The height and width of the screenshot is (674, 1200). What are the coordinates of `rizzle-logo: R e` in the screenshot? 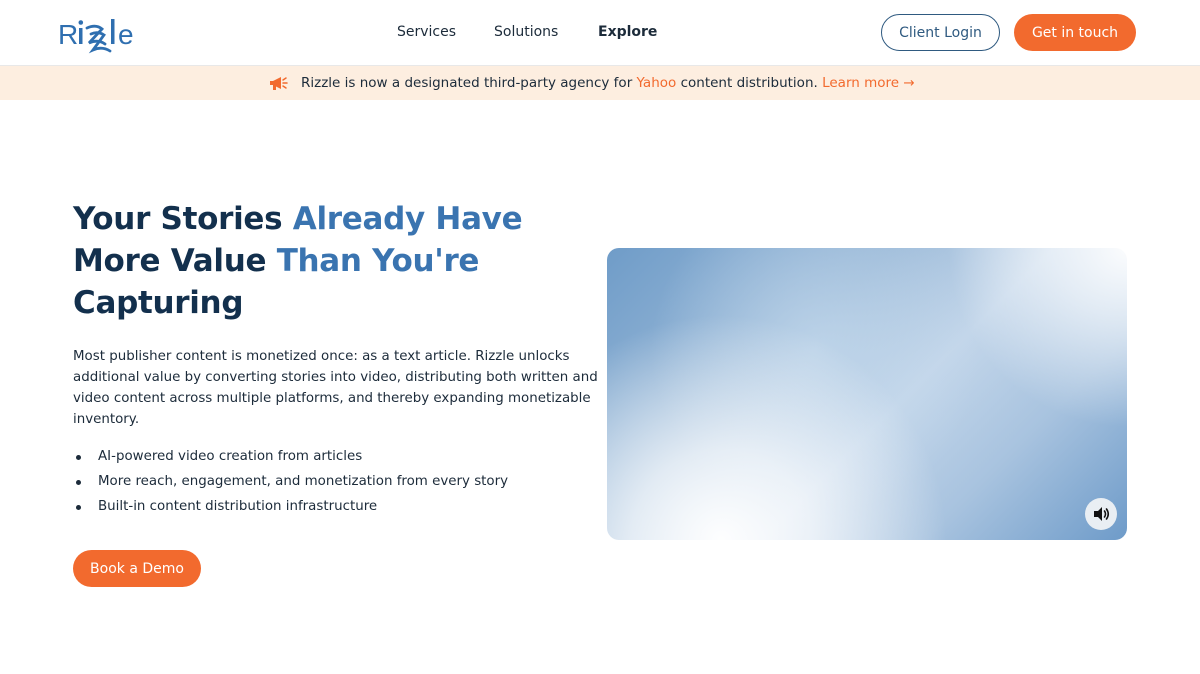 It's located at (103, 34).